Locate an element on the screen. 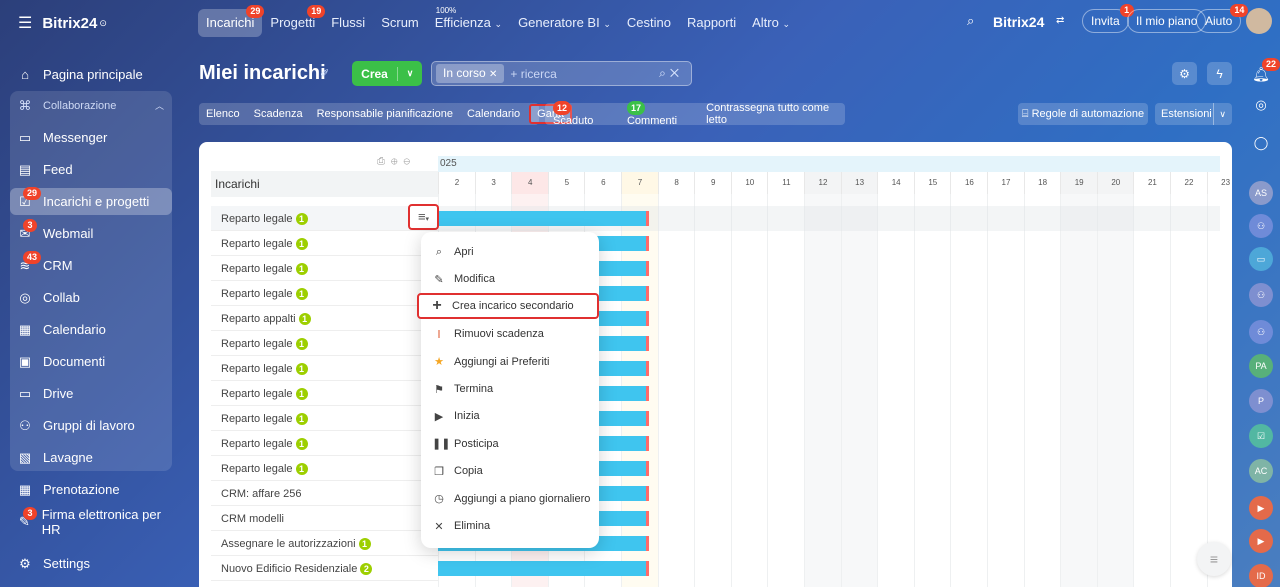 The width and height of the screenshot is (1280, 587). brand-logo: Bitrix24 is located at coordinates (69, 23).